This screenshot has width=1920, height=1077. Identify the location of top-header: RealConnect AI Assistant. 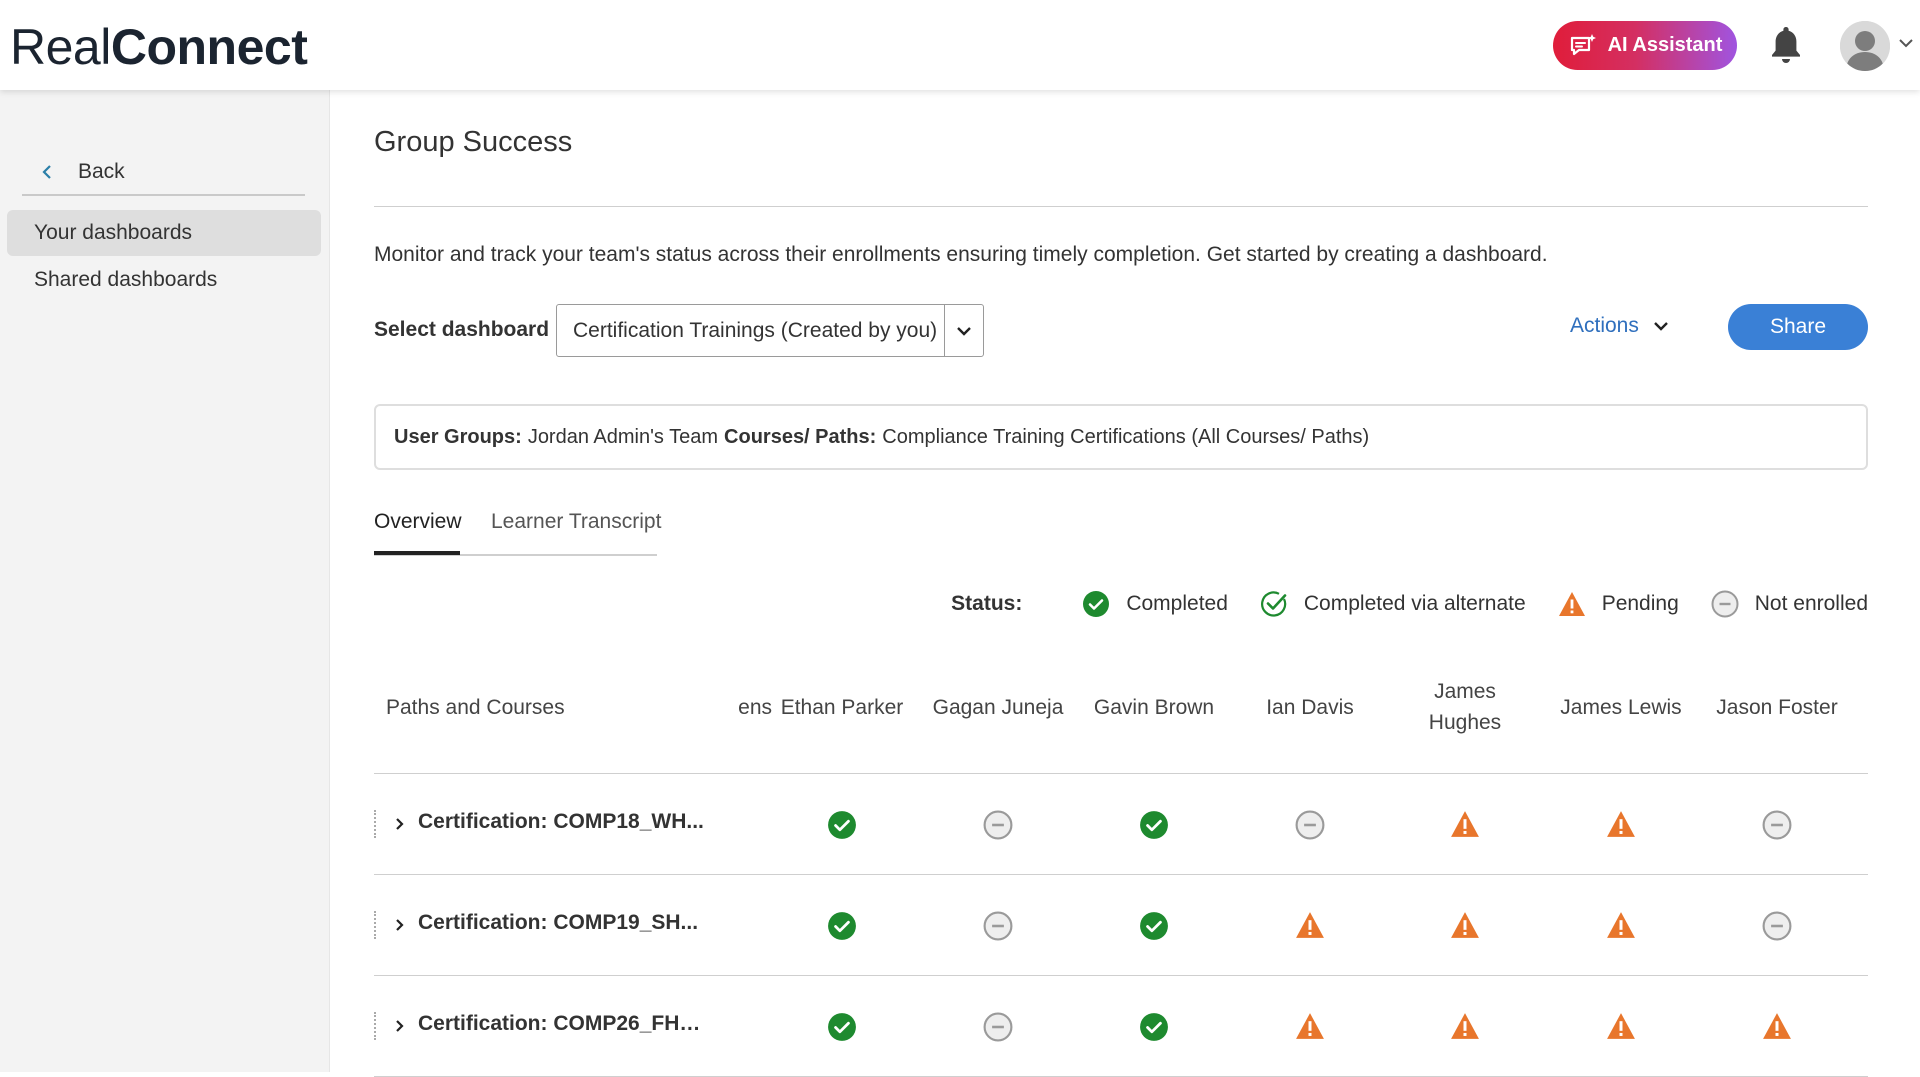
(960, 45).